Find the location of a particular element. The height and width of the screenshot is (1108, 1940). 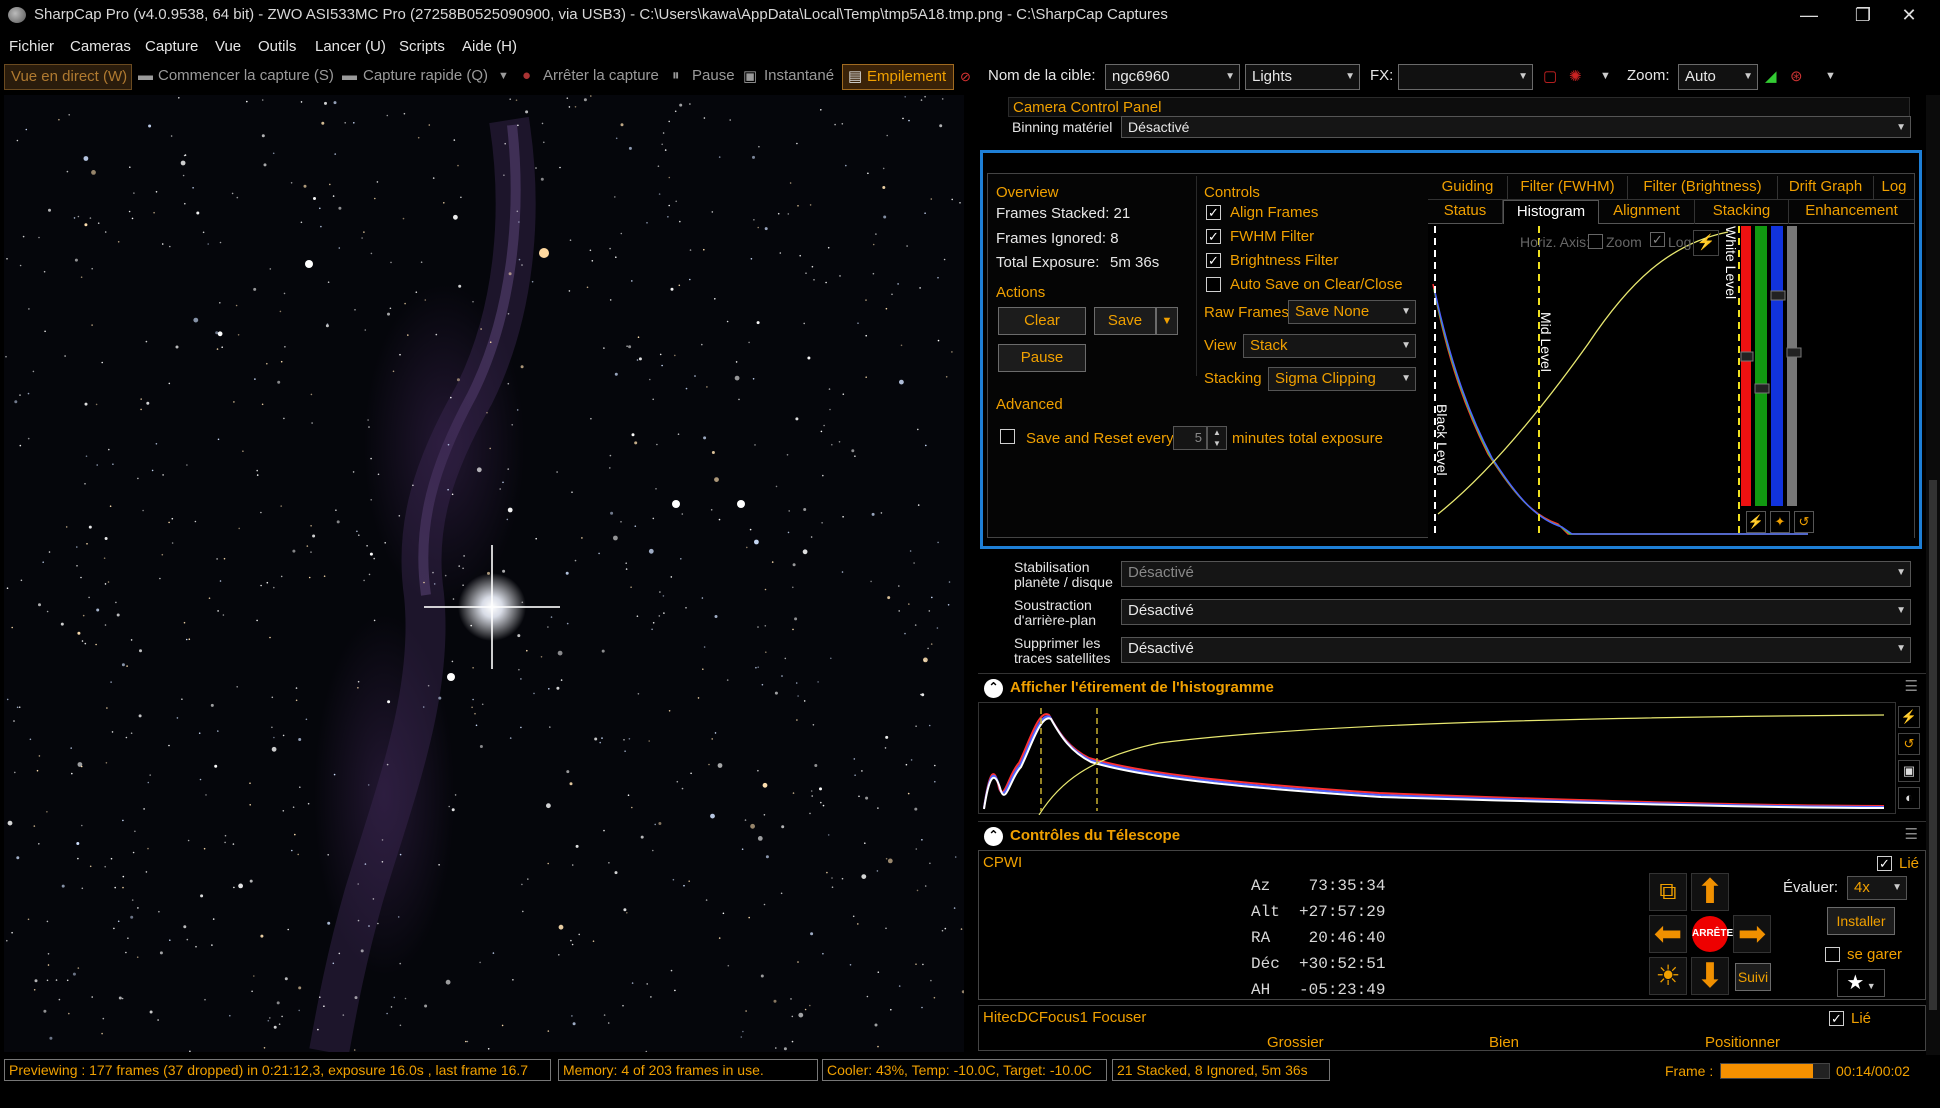

auto-stretch-icon: ⚡ is located at coordinates (1706, 243).